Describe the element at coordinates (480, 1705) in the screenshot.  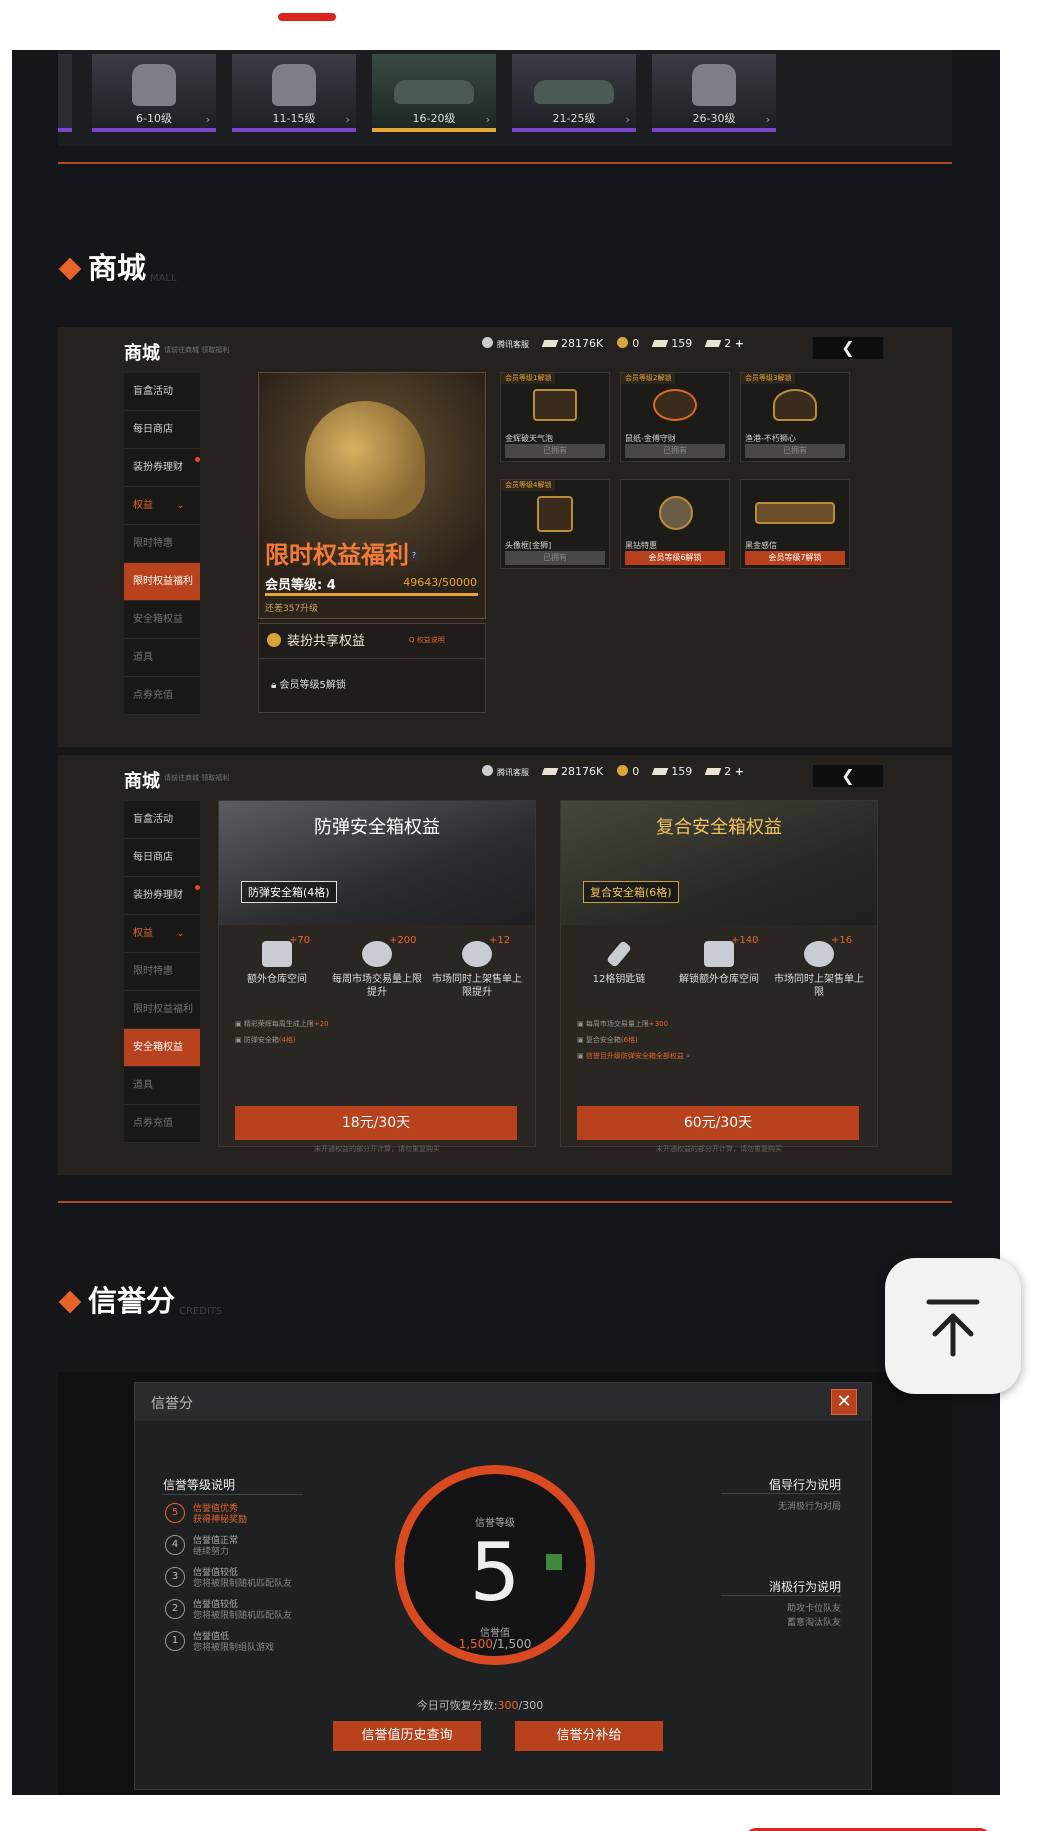
I see `today-recoverable: 今日可恢复分数:300/300` at that location.